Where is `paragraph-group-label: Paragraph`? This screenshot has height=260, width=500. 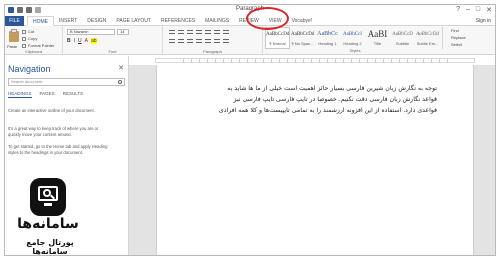
paragraph-group-label: Paragraph is located at coordinates (212, 51).